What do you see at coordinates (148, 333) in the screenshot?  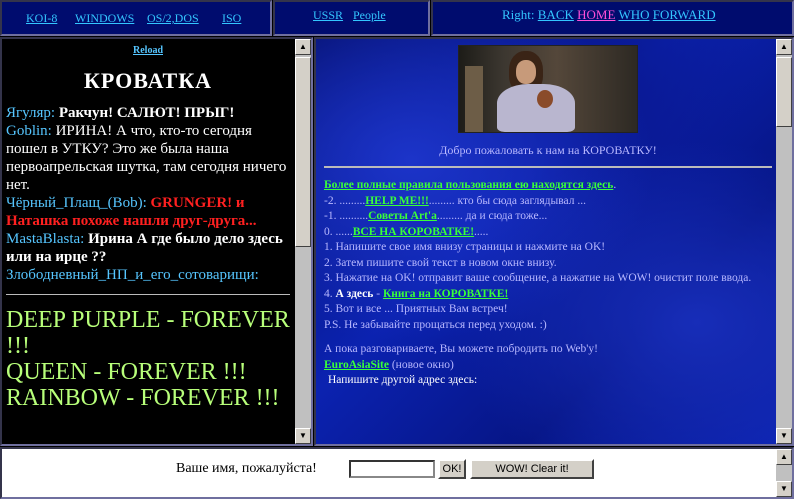 I see `big-line: DEEP PURPLE - FOREVER !!!` at bounding box center [148, 333].